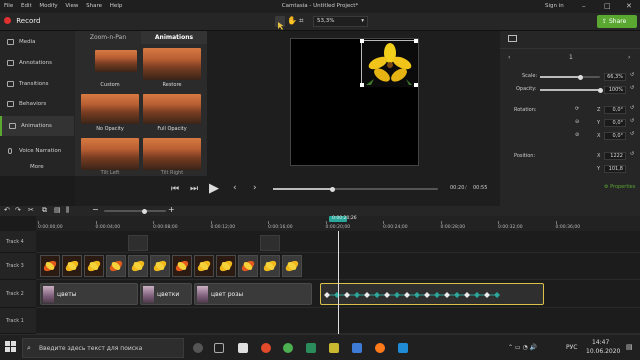 The height and width of the screenshot is (360, 640). I want to click on zoom-select: 53,3% ▾, so click(340, 21).